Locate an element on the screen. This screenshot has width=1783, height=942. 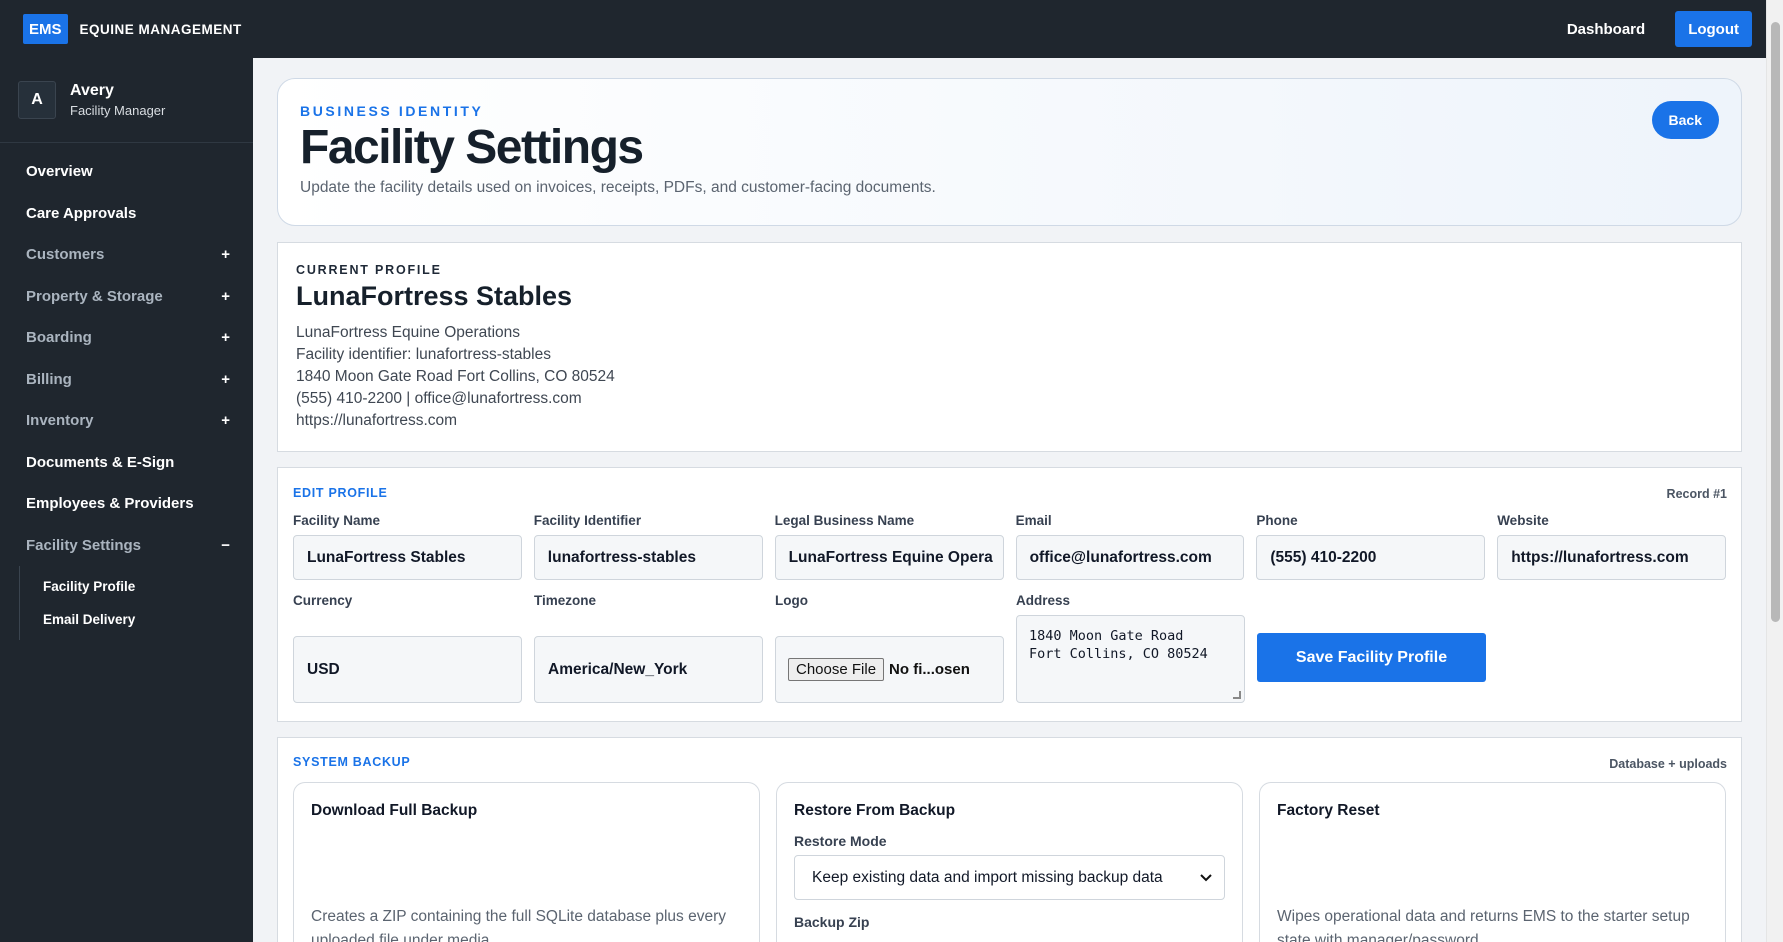
page-scrollbar is located at coordinates (1774, 471).